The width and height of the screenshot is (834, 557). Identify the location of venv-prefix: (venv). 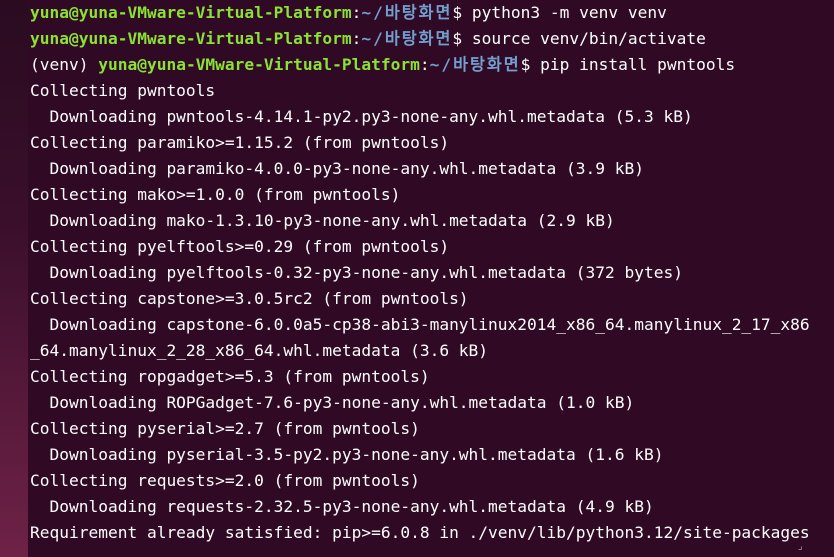
(64, 64).